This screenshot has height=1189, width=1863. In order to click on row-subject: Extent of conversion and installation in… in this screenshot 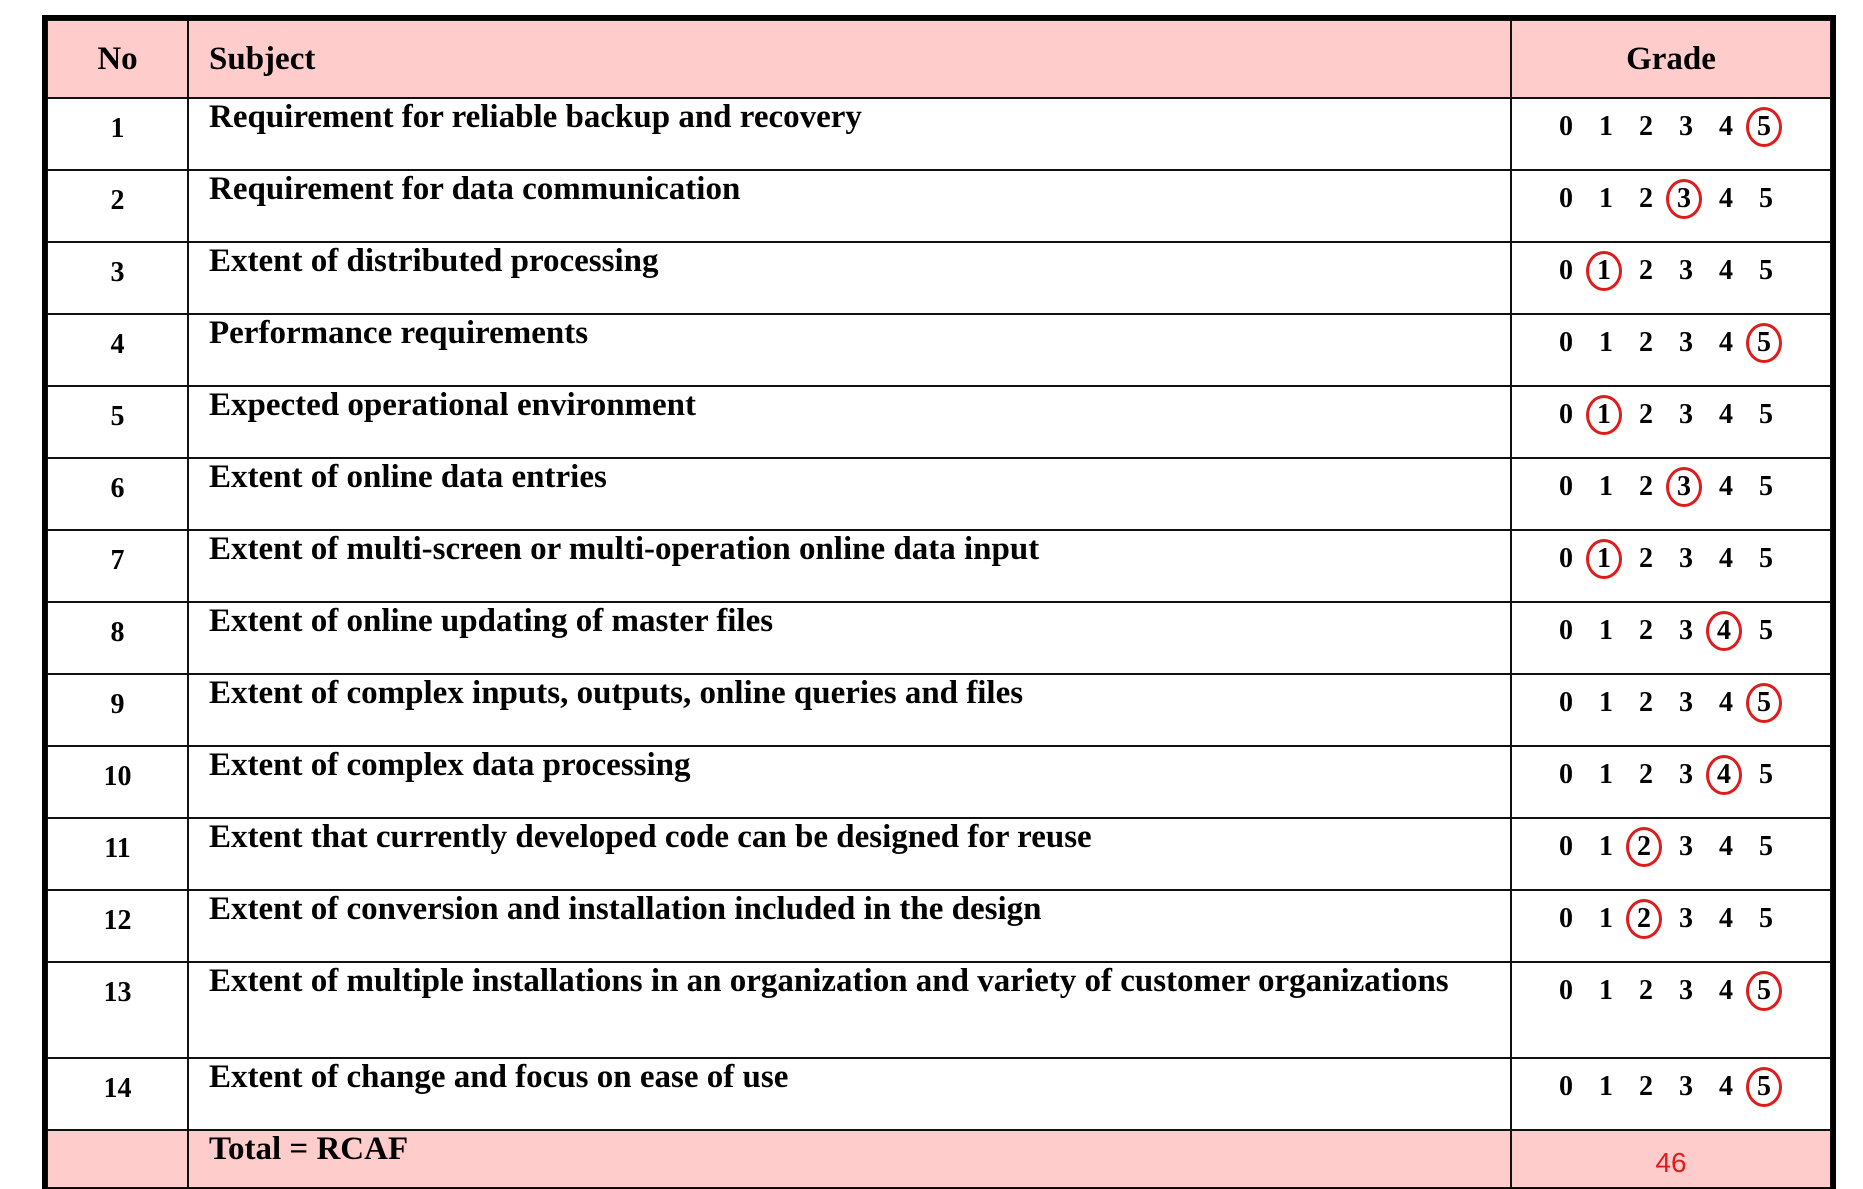, I will do `click(849, 926)`.